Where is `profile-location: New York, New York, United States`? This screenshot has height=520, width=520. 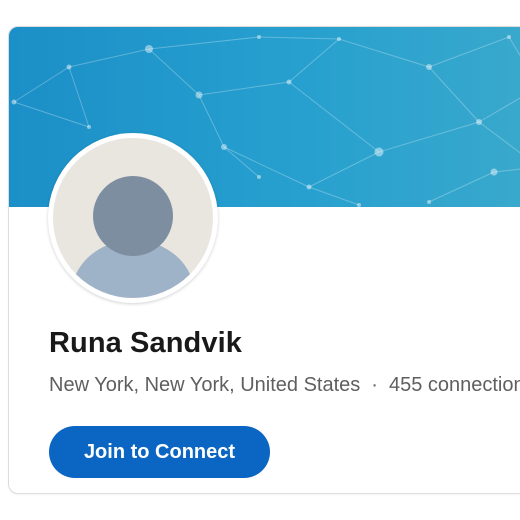 profile-location: New York, New York, United States is located at coordinates (205, 385).